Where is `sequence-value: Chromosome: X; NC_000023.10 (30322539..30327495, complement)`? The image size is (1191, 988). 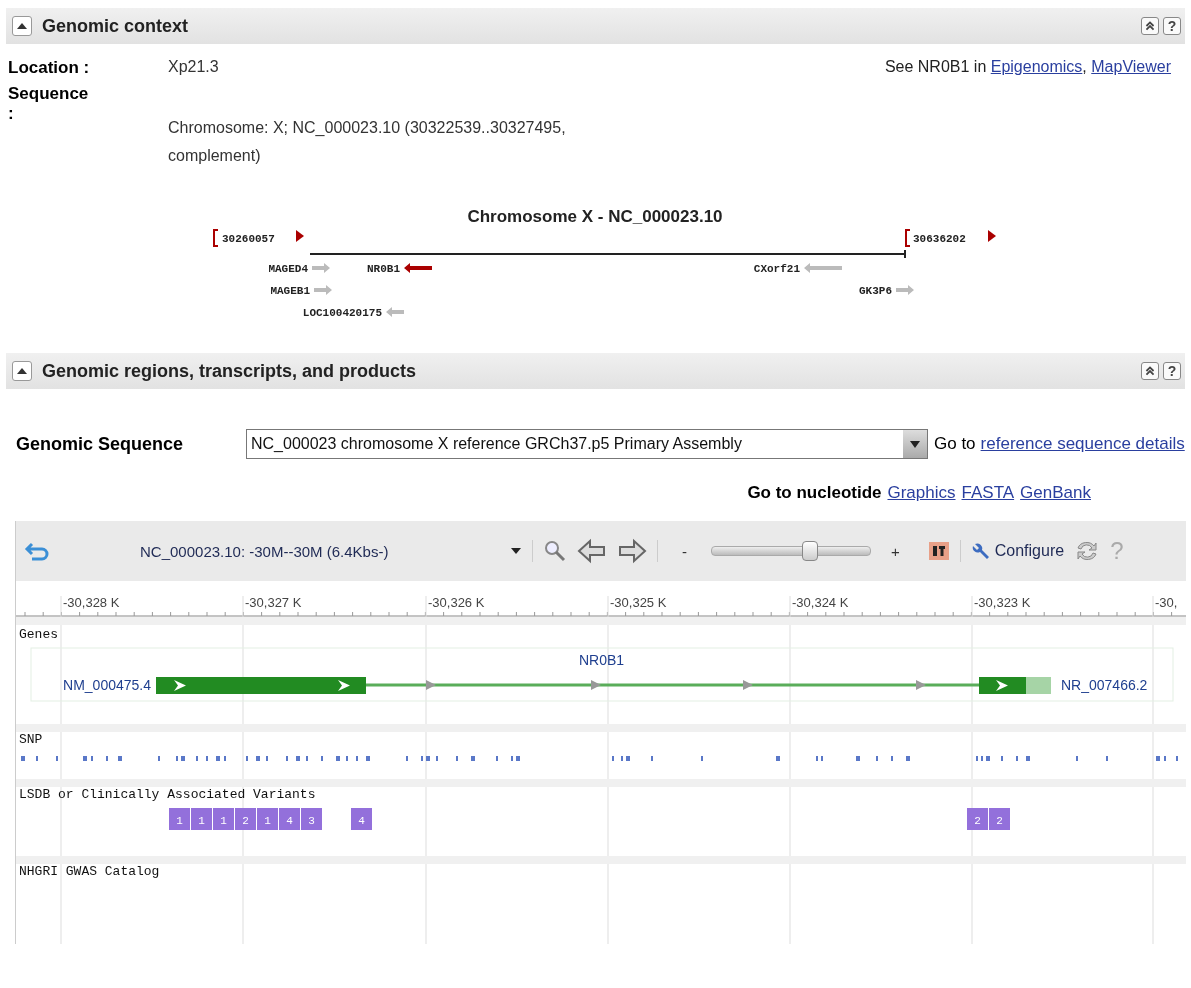 sequence-value: Chromosome: X; NC_000023.10 (30322539..30327495, complement) is located at coordinates (367, 142).